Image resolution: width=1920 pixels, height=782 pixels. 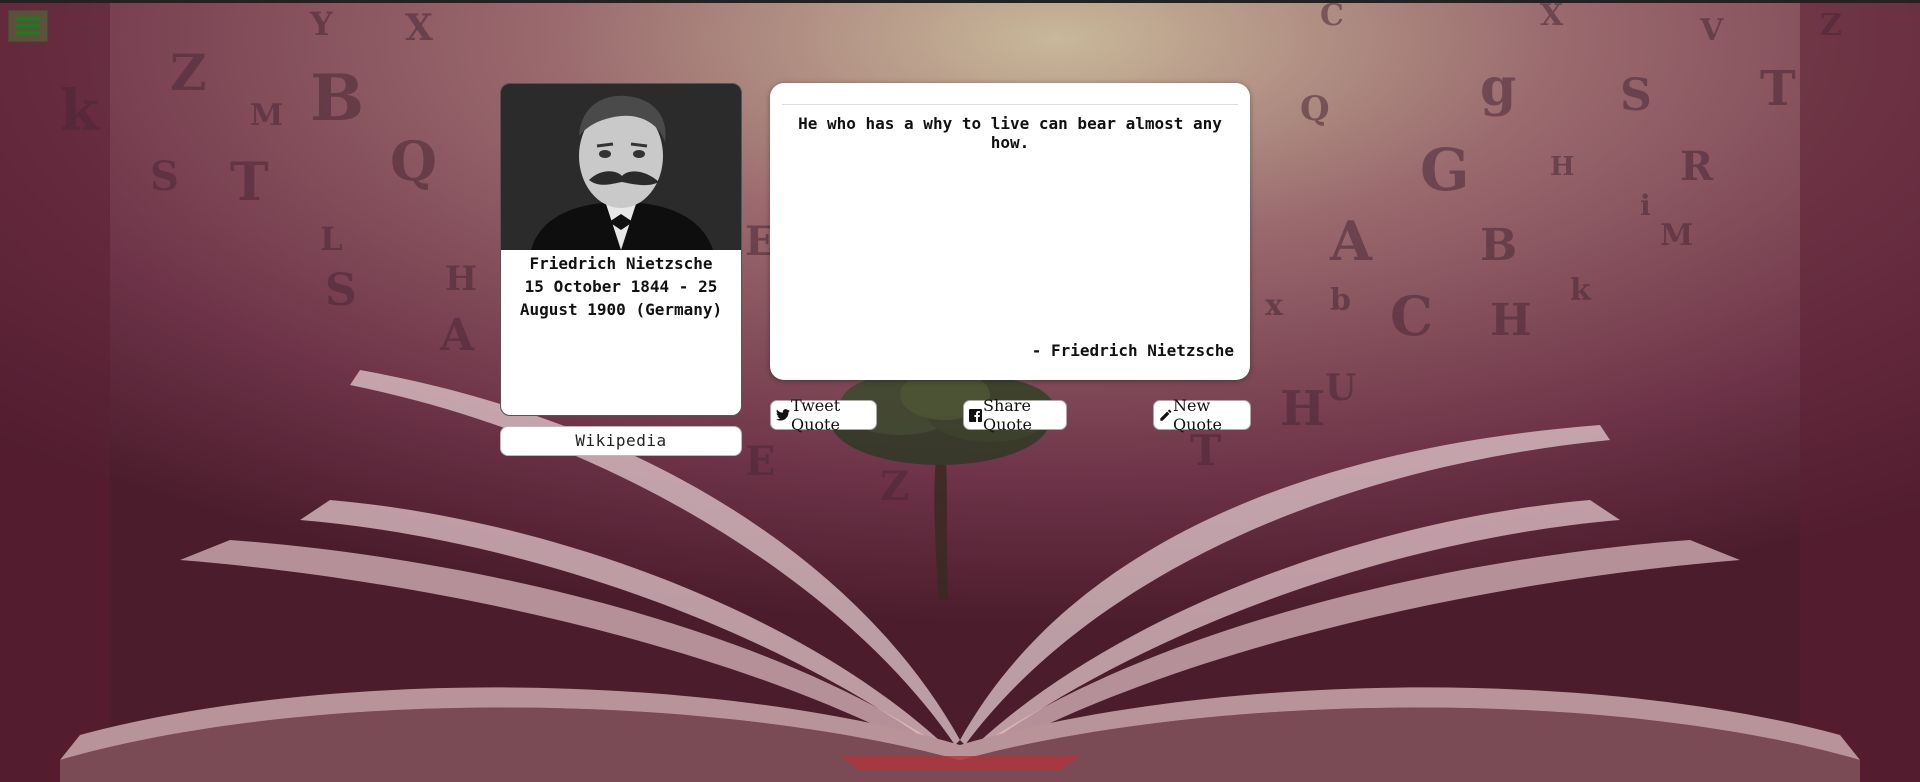 I want to click on svg-text: Y, so click(x=321, y=24).